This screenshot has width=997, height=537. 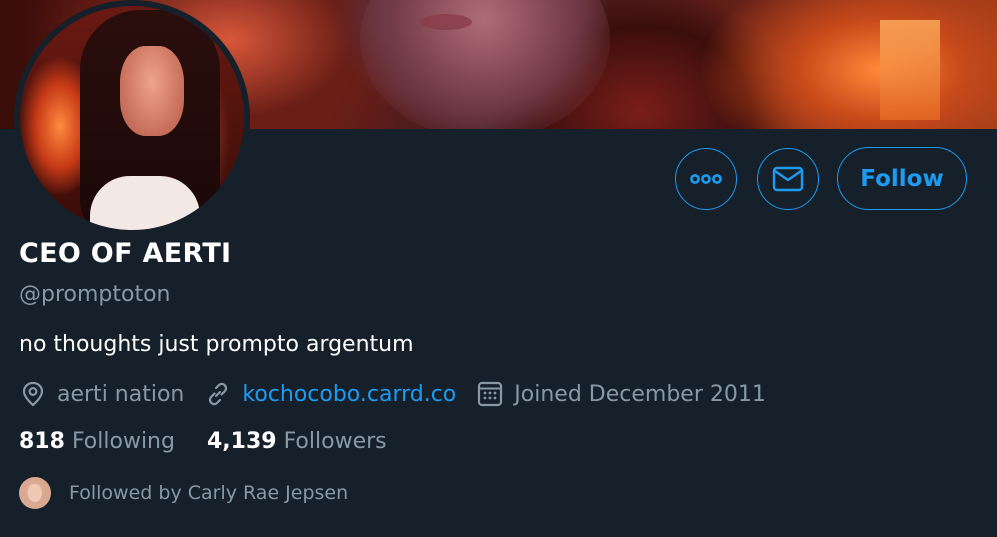 What do you see at coordinates (910, 70) in the screenshot?
I see `banner-window-light` at bounding box center [910, 70].